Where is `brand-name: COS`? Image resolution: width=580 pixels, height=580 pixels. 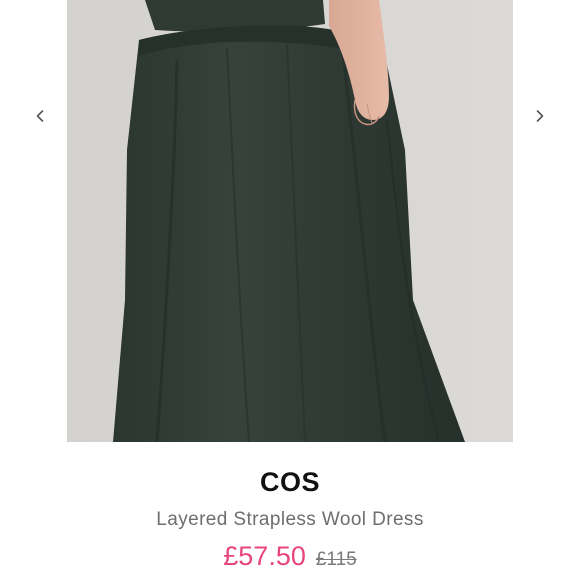
brand-name: COS is located at coordinates (290, 482).